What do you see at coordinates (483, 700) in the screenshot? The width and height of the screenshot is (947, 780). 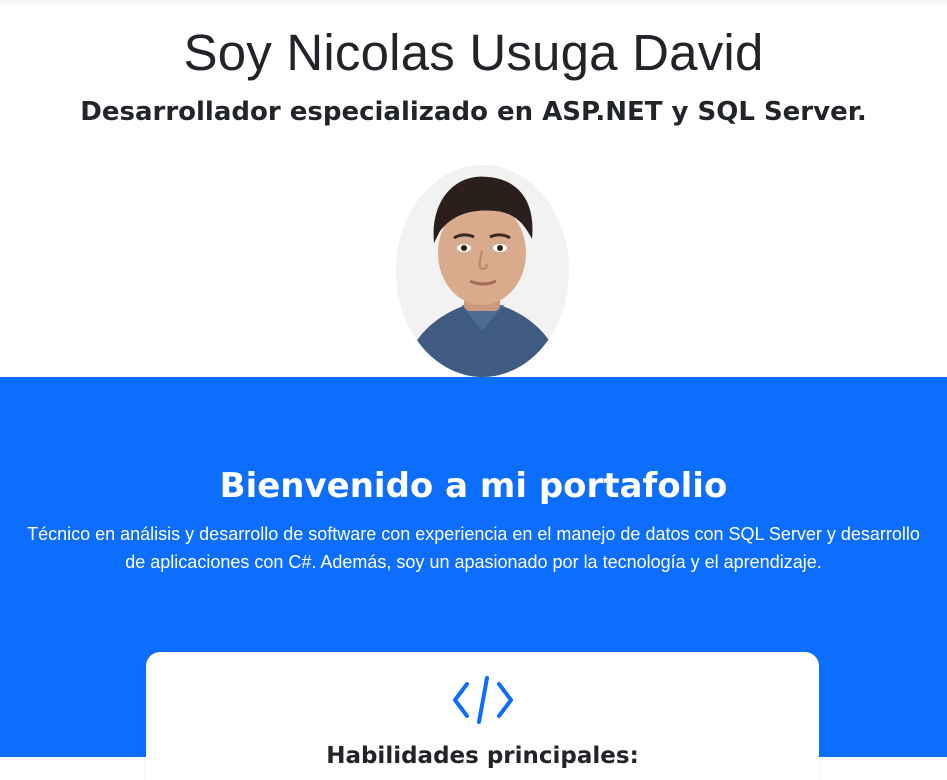 I see `code-icon` at bounding box center [483, 700].